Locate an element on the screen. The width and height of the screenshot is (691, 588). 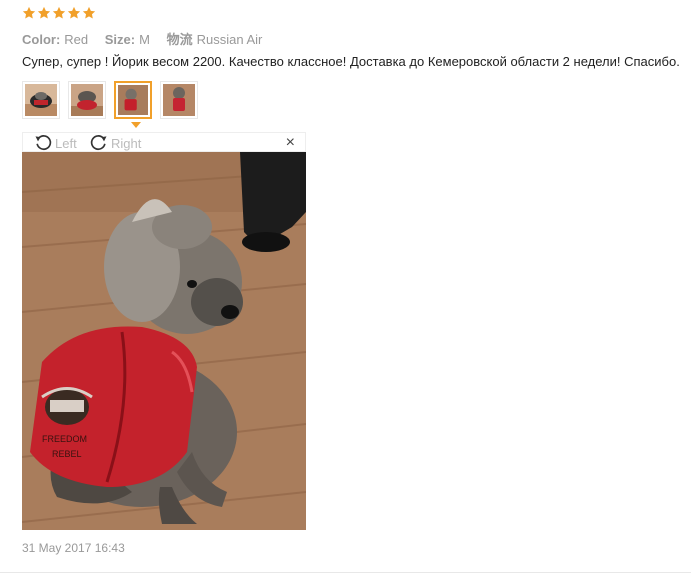
review-date: 31 May 2017 16:43 is located at coordinates (73, 548).